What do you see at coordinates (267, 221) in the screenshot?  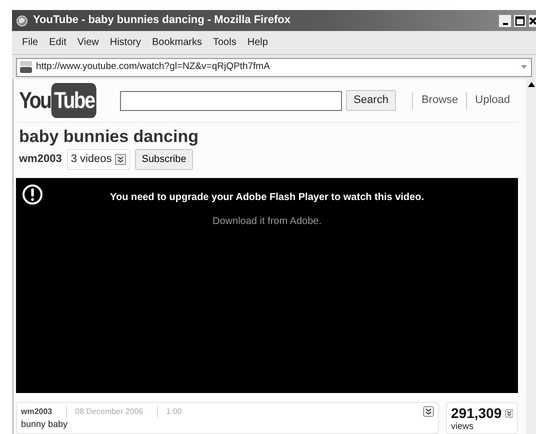 I see `download-link: Download it from Adobe.` at bounding box center [267, 221].